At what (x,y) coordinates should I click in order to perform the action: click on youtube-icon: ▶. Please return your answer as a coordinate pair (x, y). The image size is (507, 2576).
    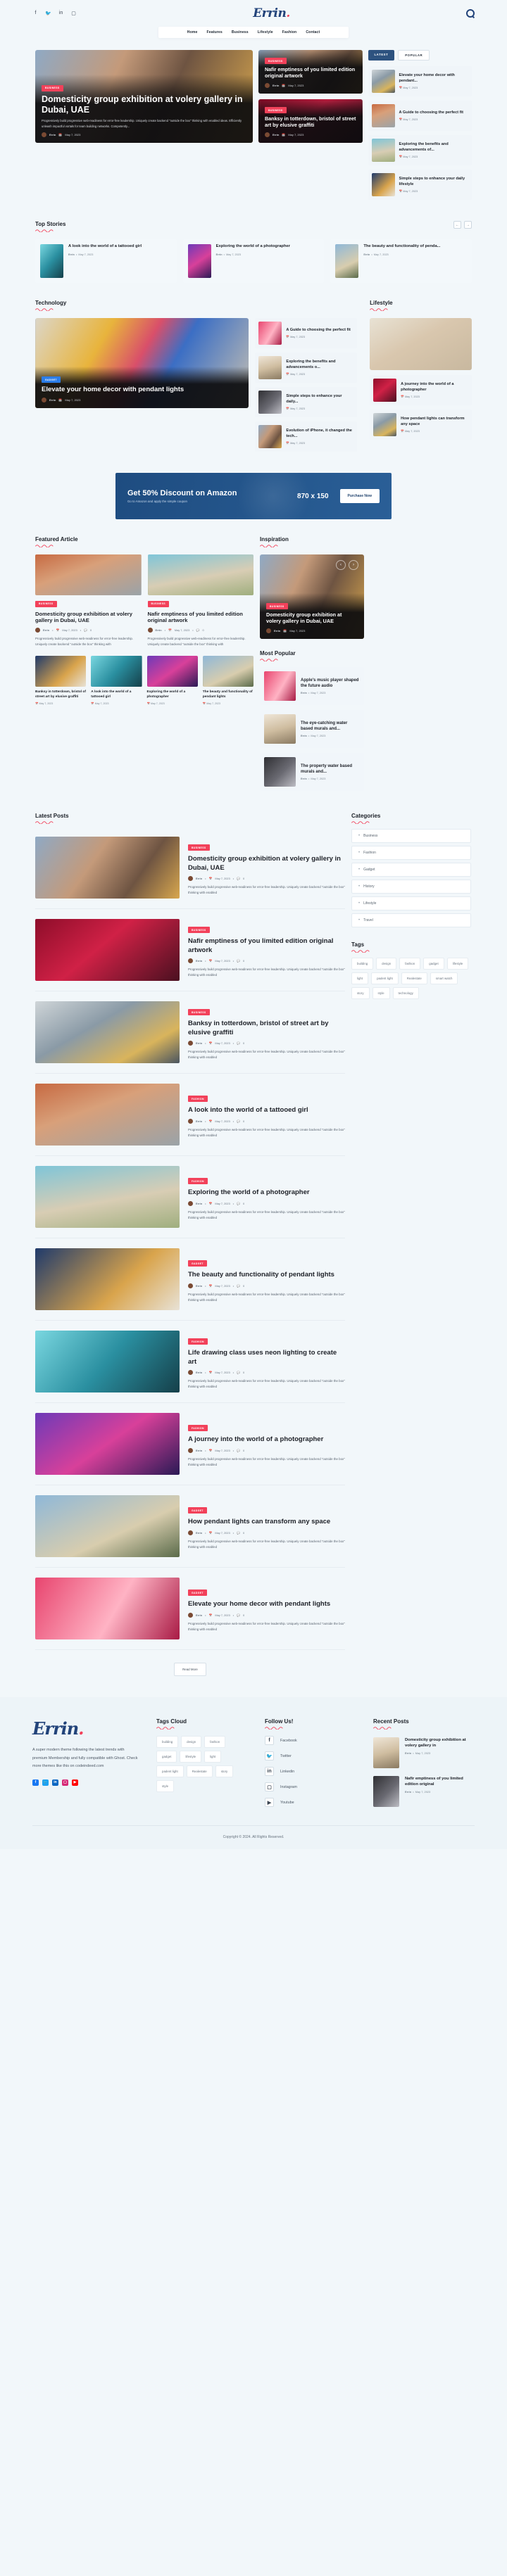
    Looking at the image, I should click on (75, 1782).